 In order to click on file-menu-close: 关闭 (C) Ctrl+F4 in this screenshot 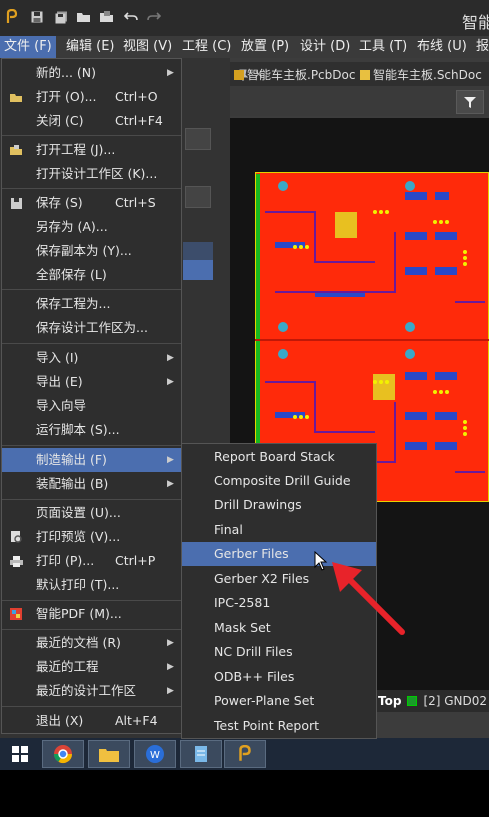, I will do `click(91, 121)`.